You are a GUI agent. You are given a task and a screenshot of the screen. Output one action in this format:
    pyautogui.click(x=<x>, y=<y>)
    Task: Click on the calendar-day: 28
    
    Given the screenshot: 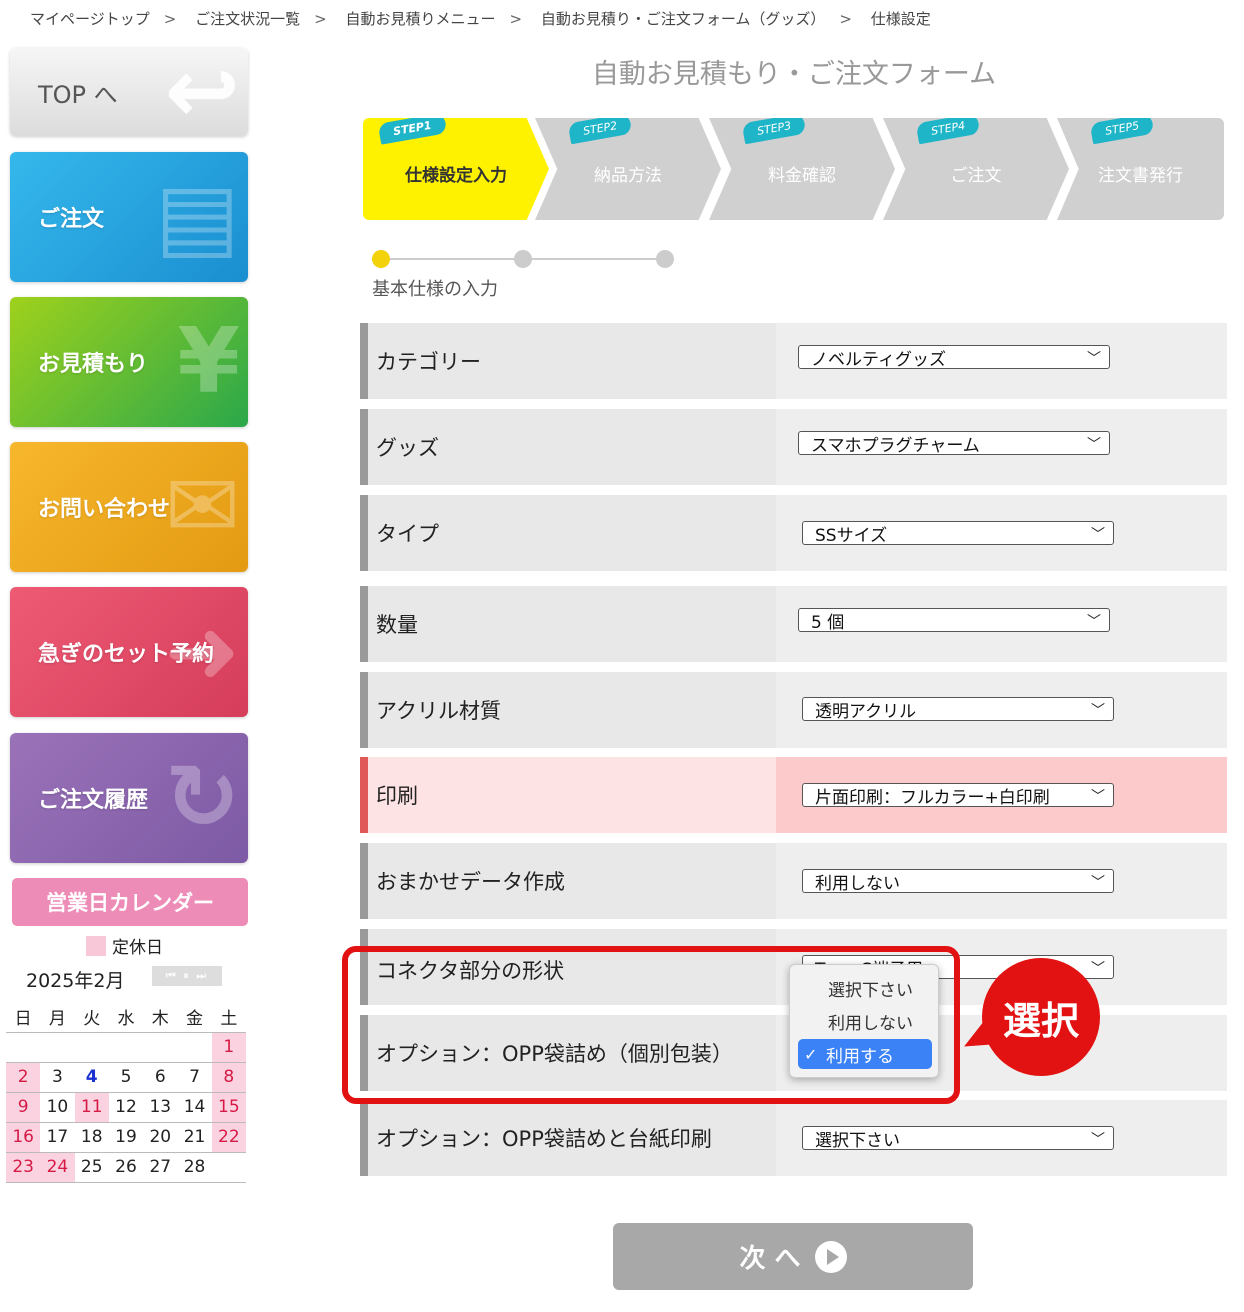 What is the action you would take?
    pyautogui.click(x=194, y=1167)
    